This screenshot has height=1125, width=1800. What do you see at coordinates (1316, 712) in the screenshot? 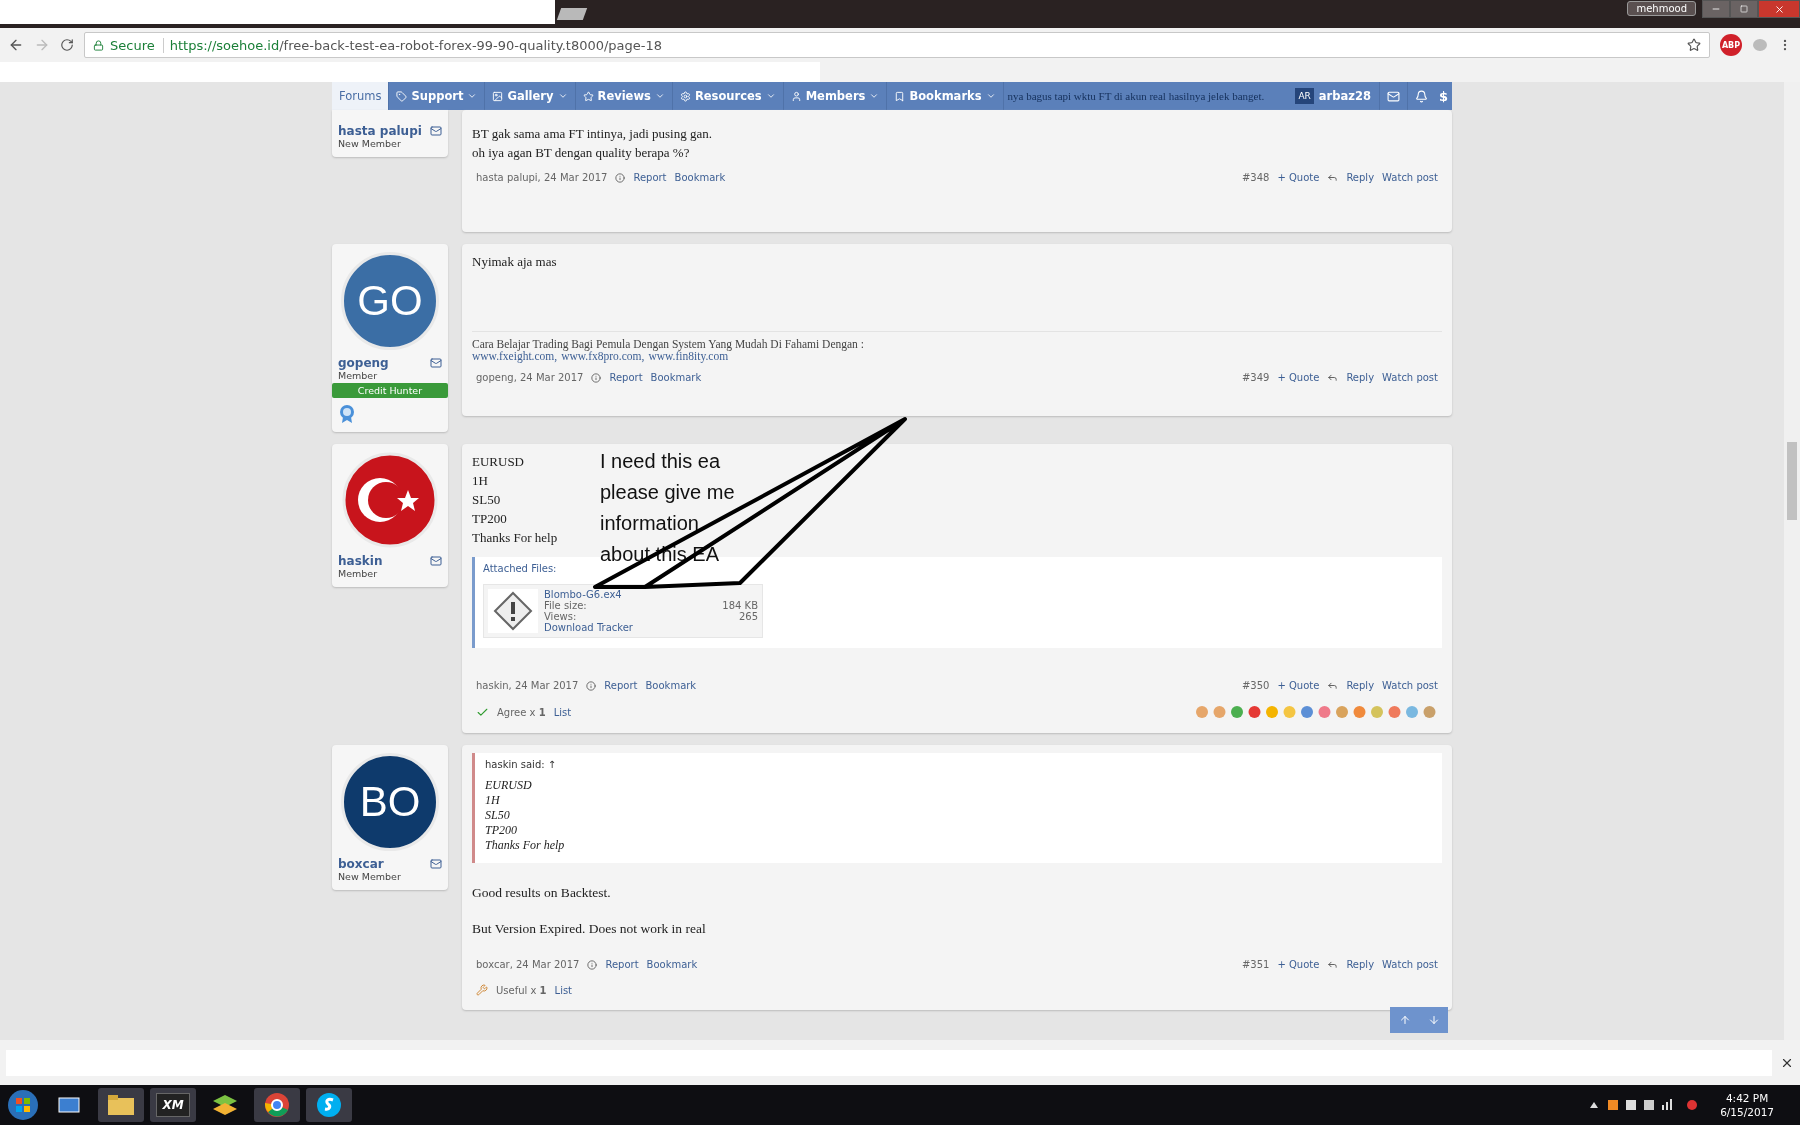
I see `reaction-icons-drawing` at bounding box center [1316, 712].